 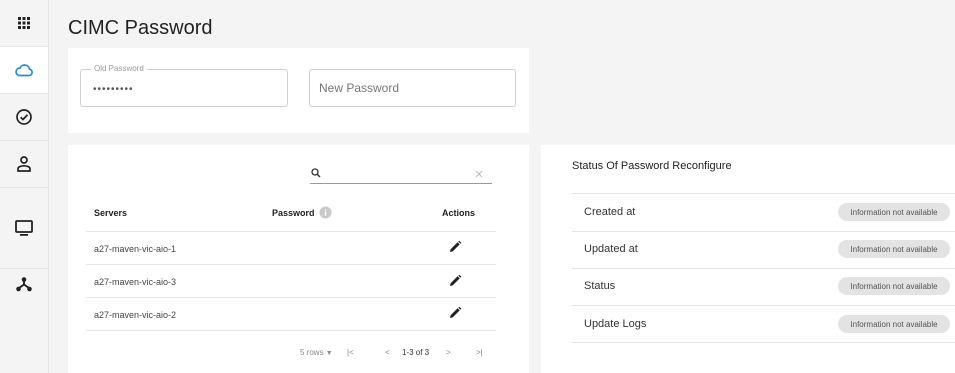 What do you see at coordinates (184, 85) in the screenshot?
I see `old-password-field: Old Password •••••••••` at bounding box center [184, 85].